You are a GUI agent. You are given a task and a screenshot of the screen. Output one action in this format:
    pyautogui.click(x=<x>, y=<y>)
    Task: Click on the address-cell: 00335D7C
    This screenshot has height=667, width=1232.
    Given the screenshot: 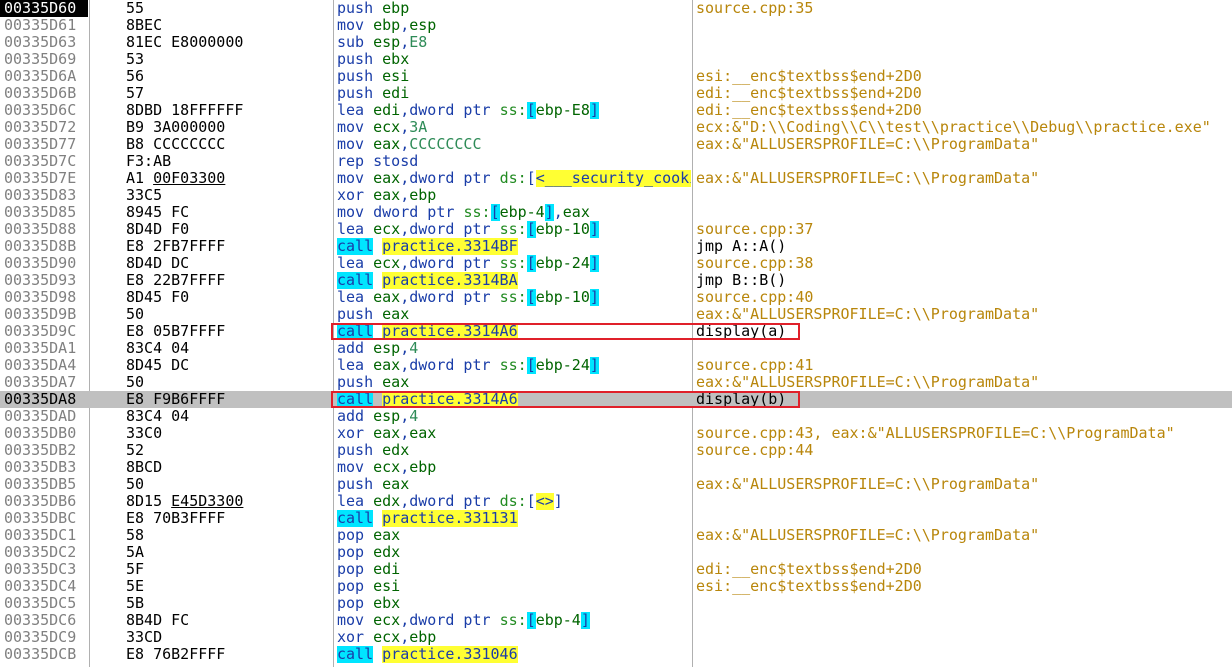 What is the action you would take?
    pyautogui.click(x=44, y=161)
    